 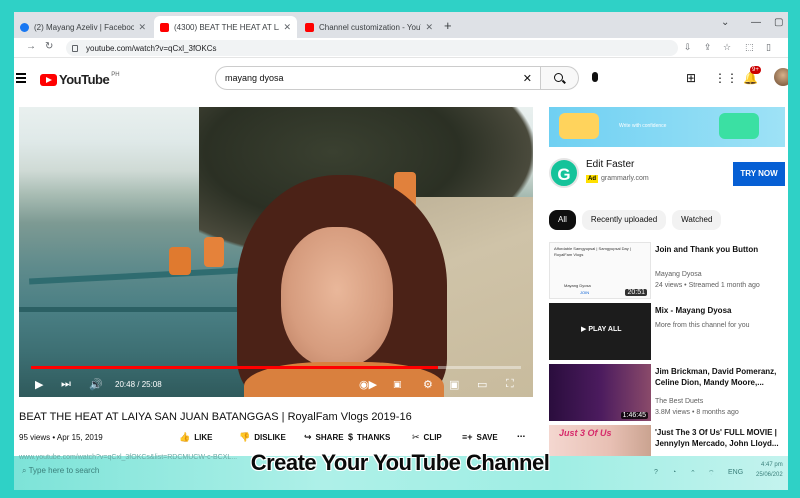 What do you see at coordinates (138, 384) in the screenshot?
I see `video-time: 20:48 / 25:08` at bounding box center [138, 384].